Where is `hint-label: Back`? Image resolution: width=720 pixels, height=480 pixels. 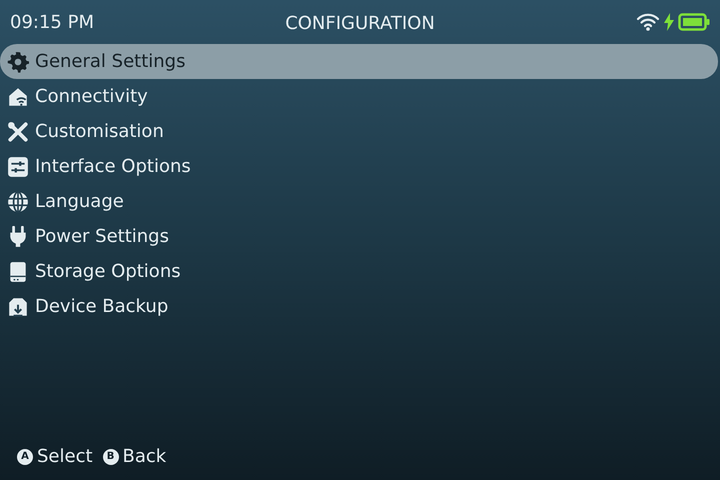 hint-label: Back is located at coordinates (144, 457).